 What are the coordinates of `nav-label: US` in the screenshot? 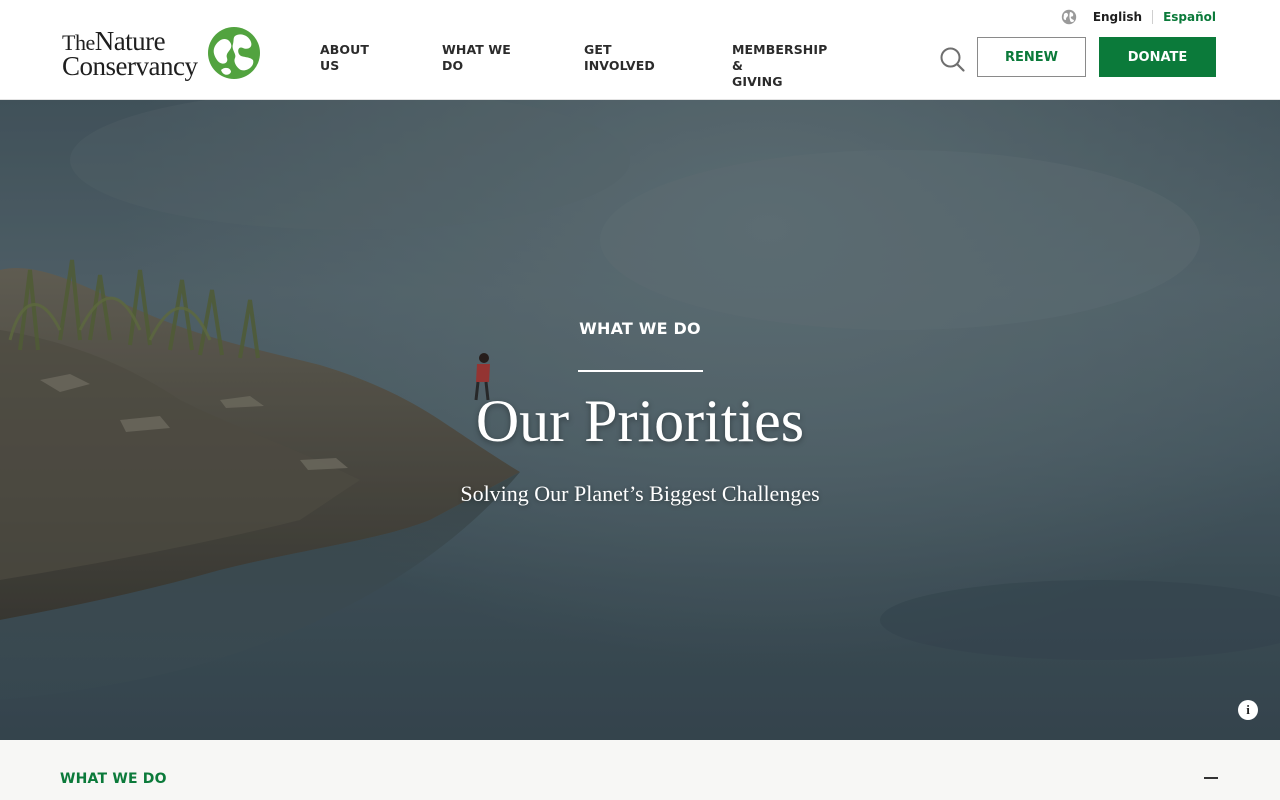 It's located at (330, 65).